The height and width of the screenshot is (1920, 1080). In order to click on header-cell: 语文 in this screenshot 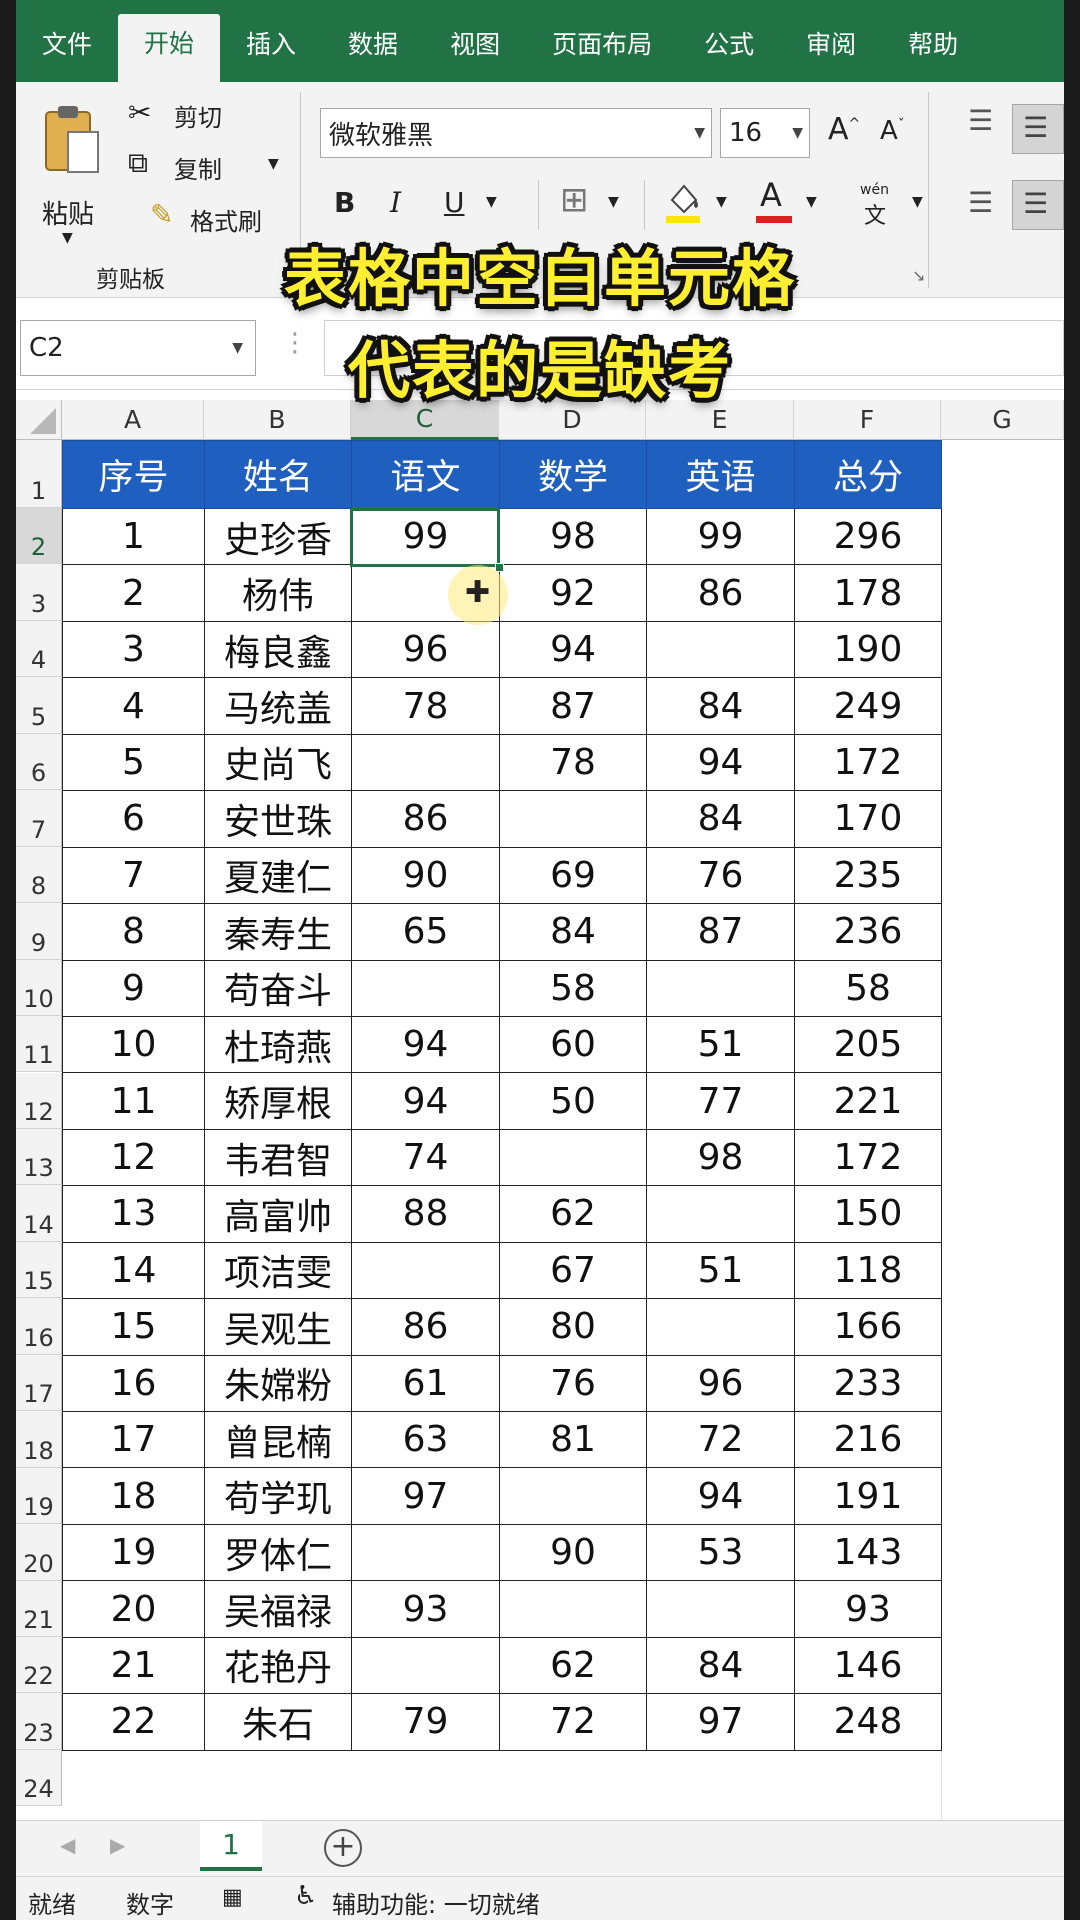, I will do `click(425, 474)`.